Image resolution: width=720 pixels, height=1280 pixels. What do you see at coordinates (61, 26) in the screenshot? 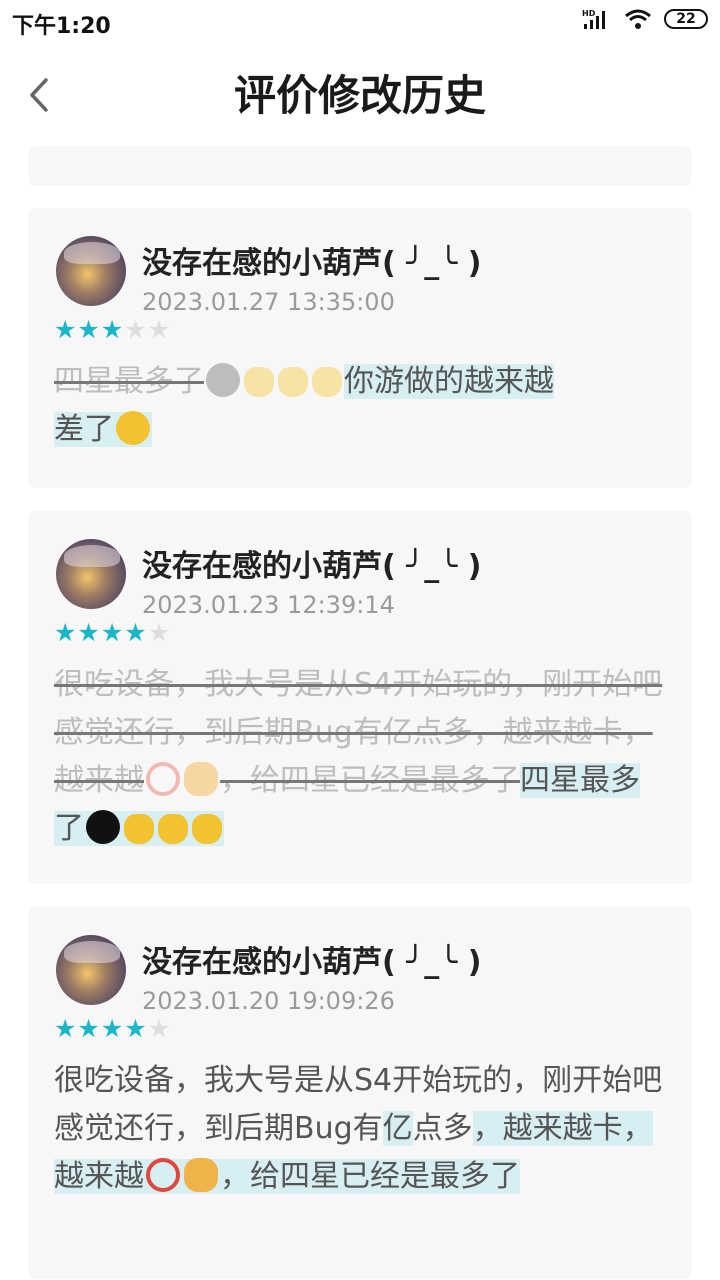
I see `status-time: 下午1:20` at bounding box center [61, 26].